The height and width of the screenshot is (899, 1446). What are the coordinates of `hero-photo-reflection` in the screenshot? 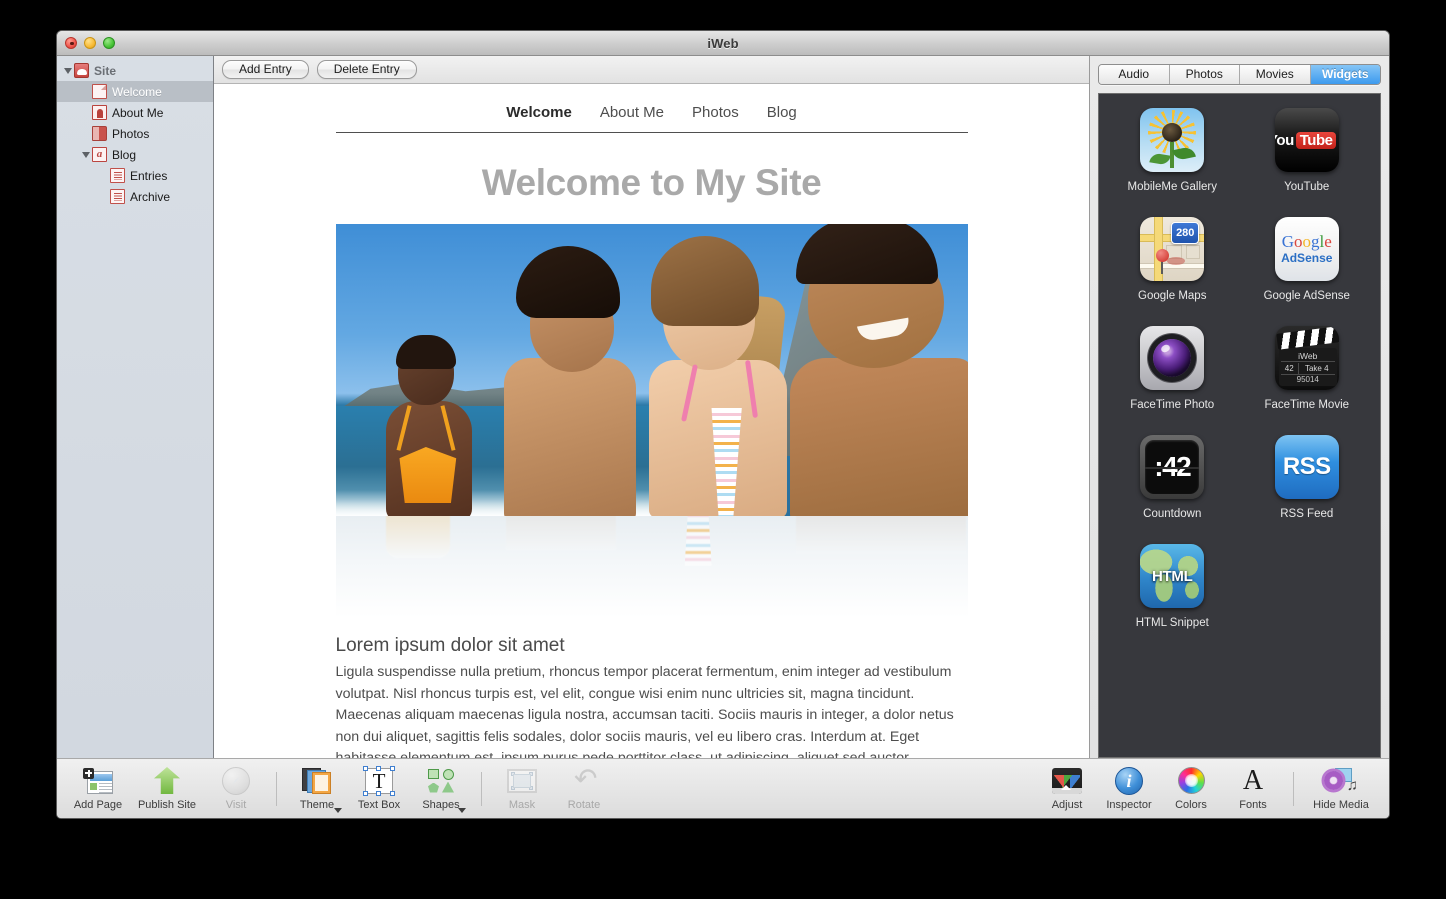 It's located at (651, 567).